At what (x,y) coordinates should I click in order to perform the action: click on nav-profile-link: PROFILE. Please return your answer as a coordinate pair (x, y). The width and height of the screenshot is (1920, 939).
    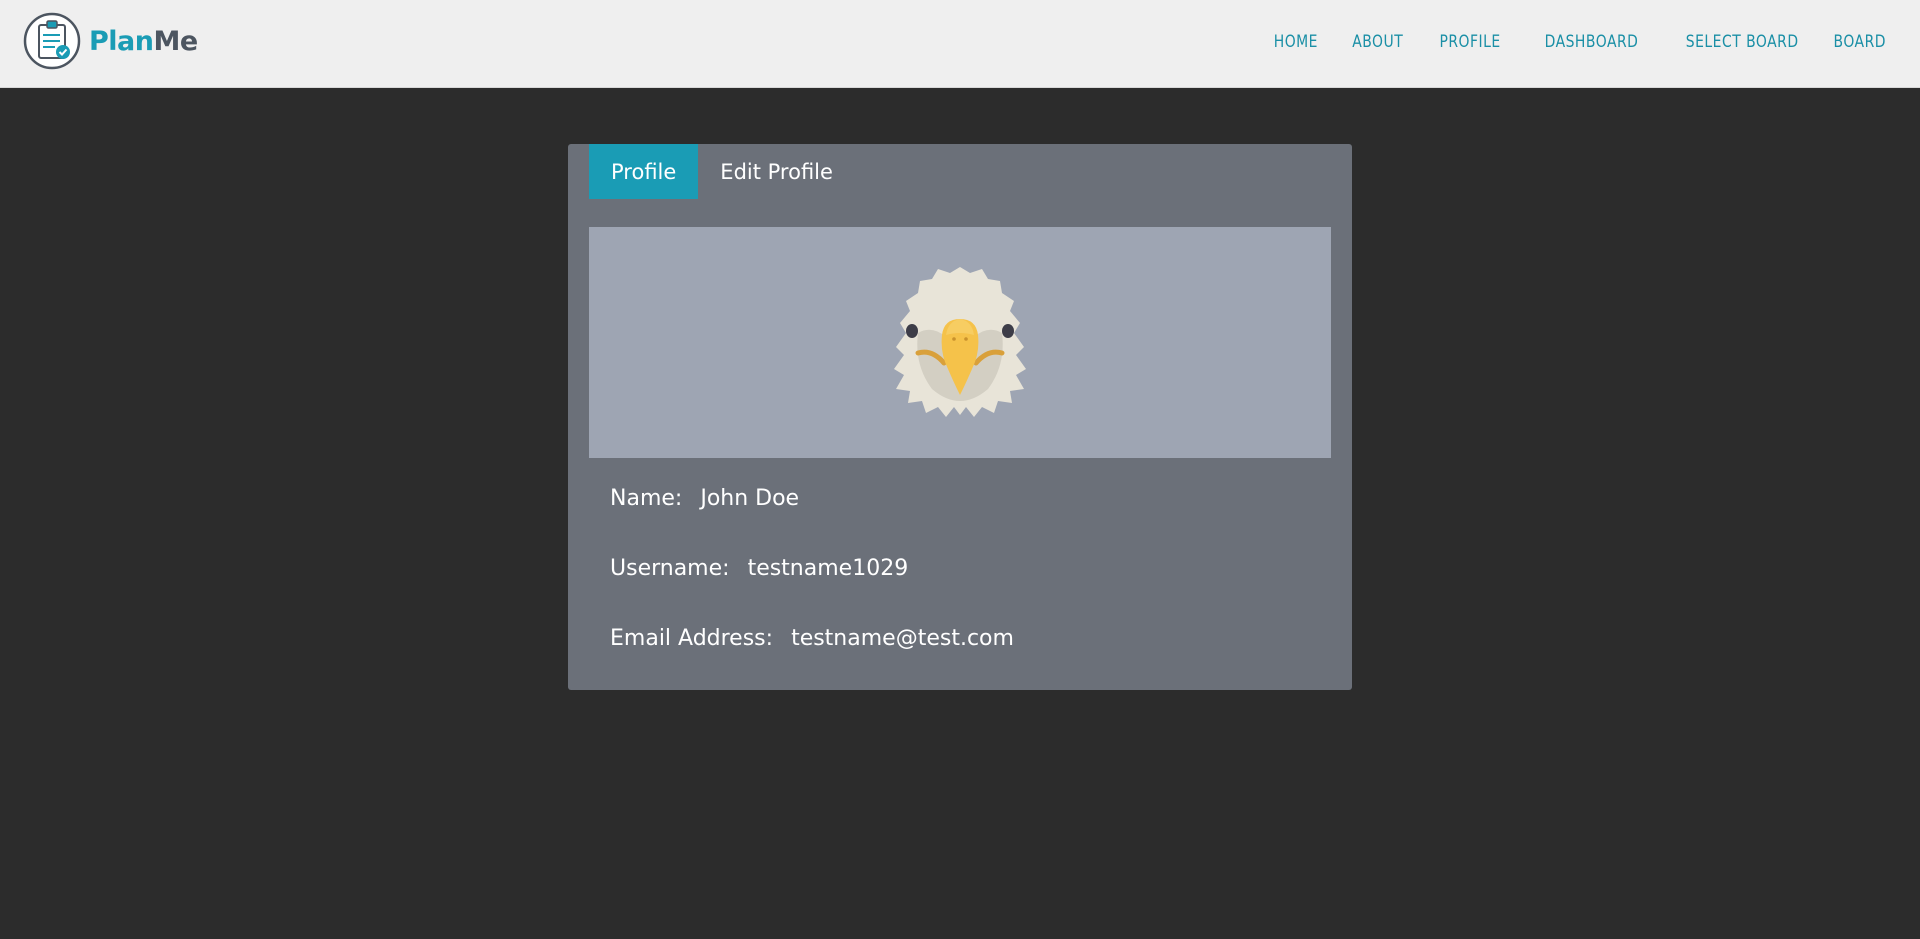
    Looking at the image, I should click on (1470, 42).